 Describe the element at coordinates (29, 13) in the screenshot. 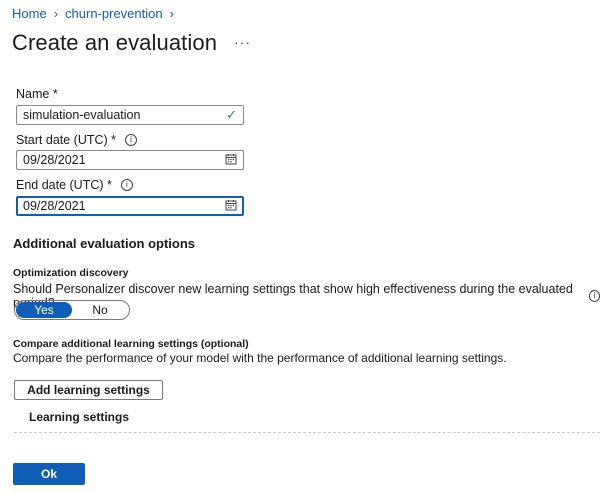

I see `breadcrumb-home-link: Home` at that location.